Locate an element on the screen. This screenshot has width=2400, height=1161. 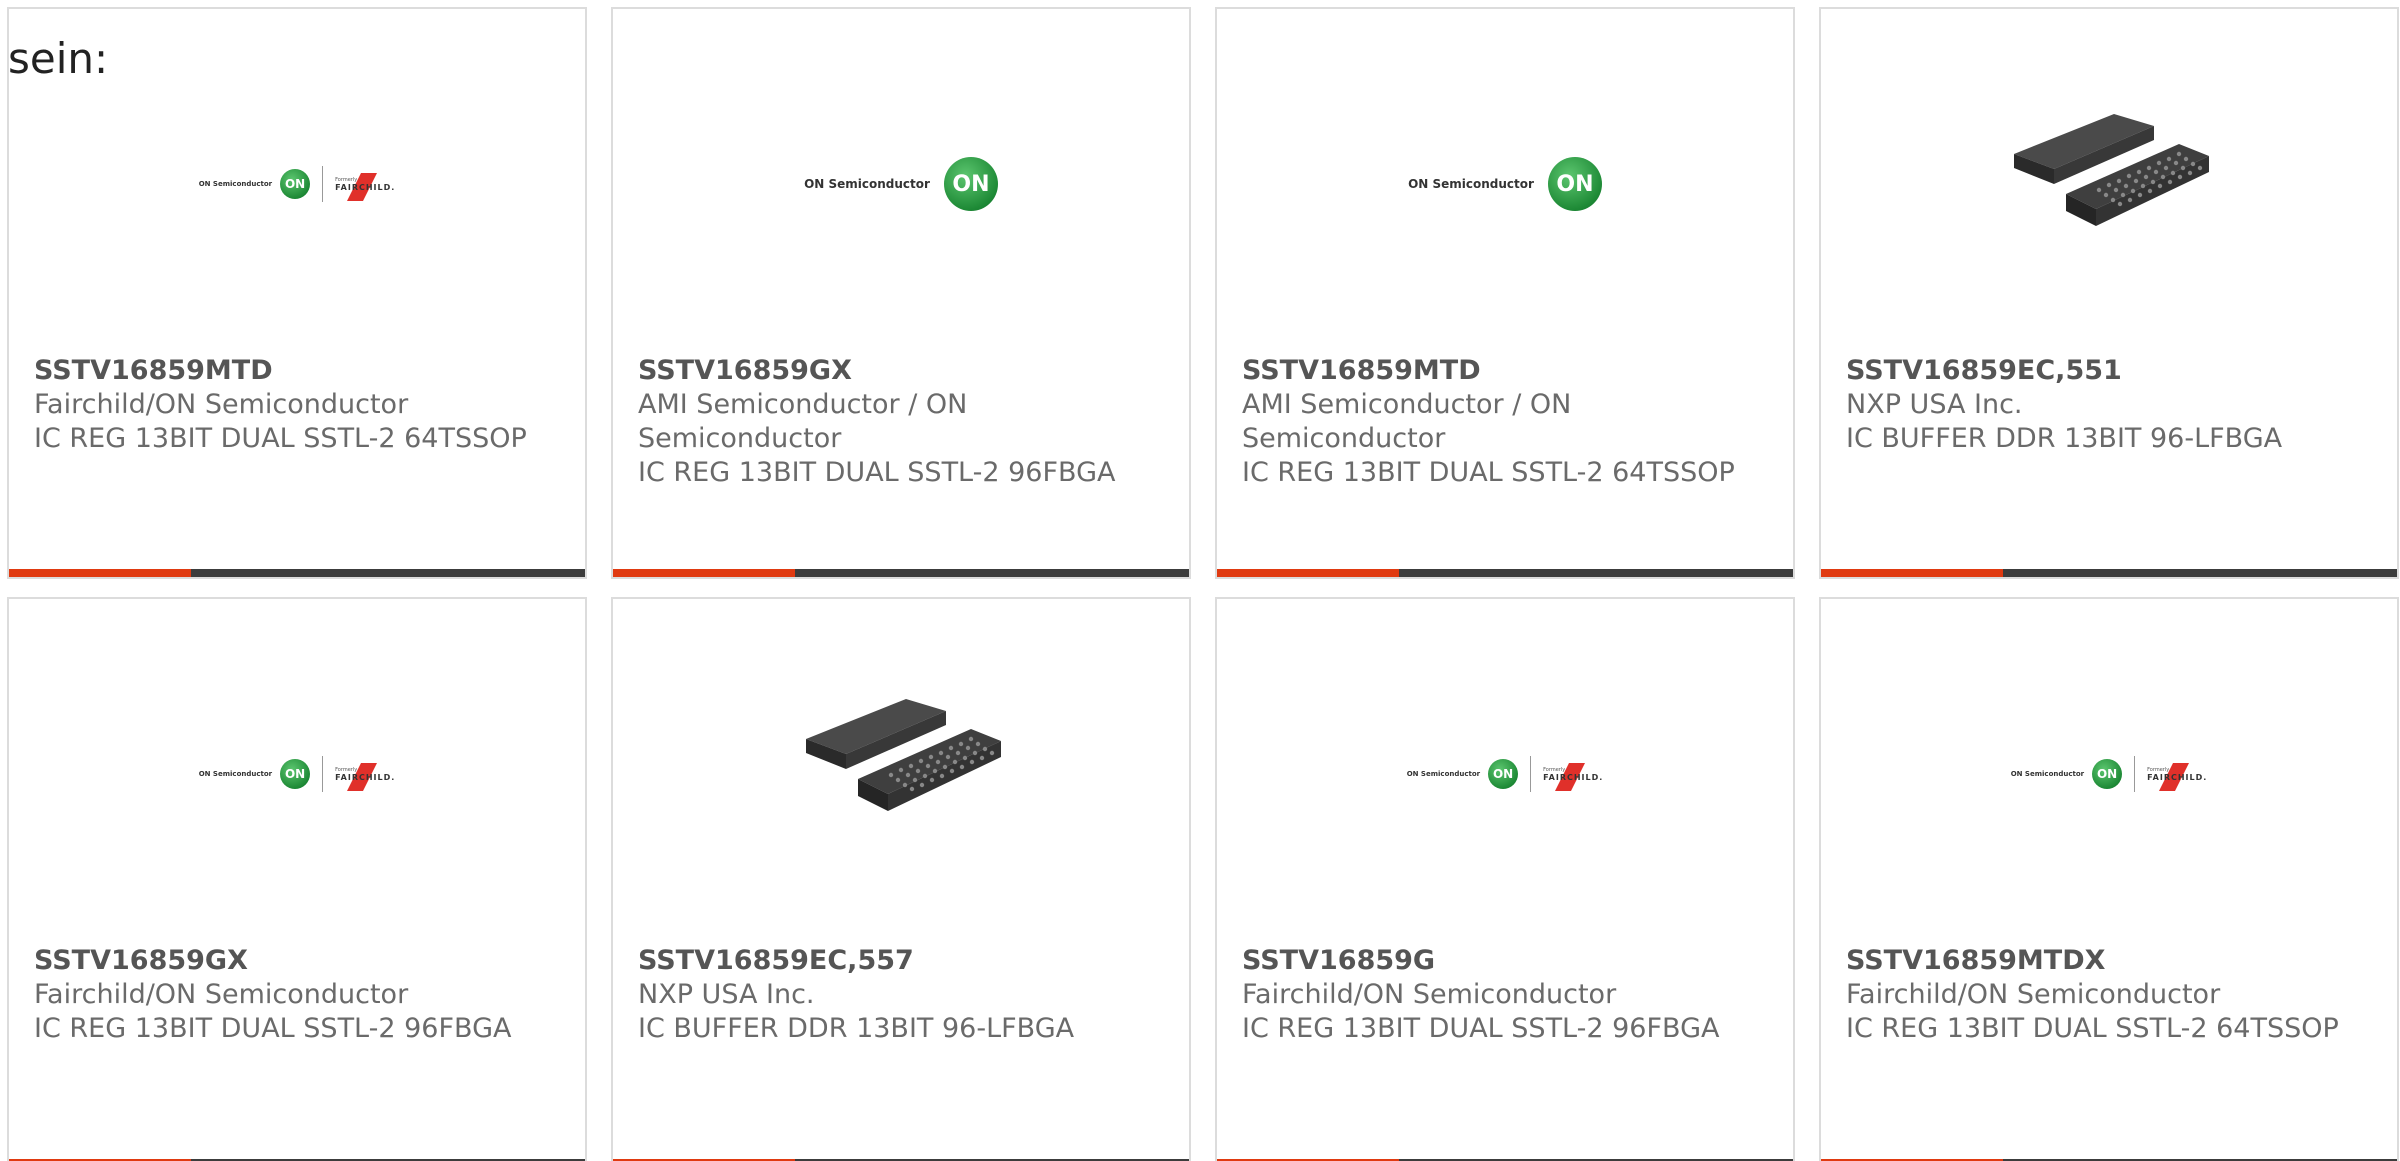
part-number: SSTV16859MTDX is located at coordinates (2111, 961).